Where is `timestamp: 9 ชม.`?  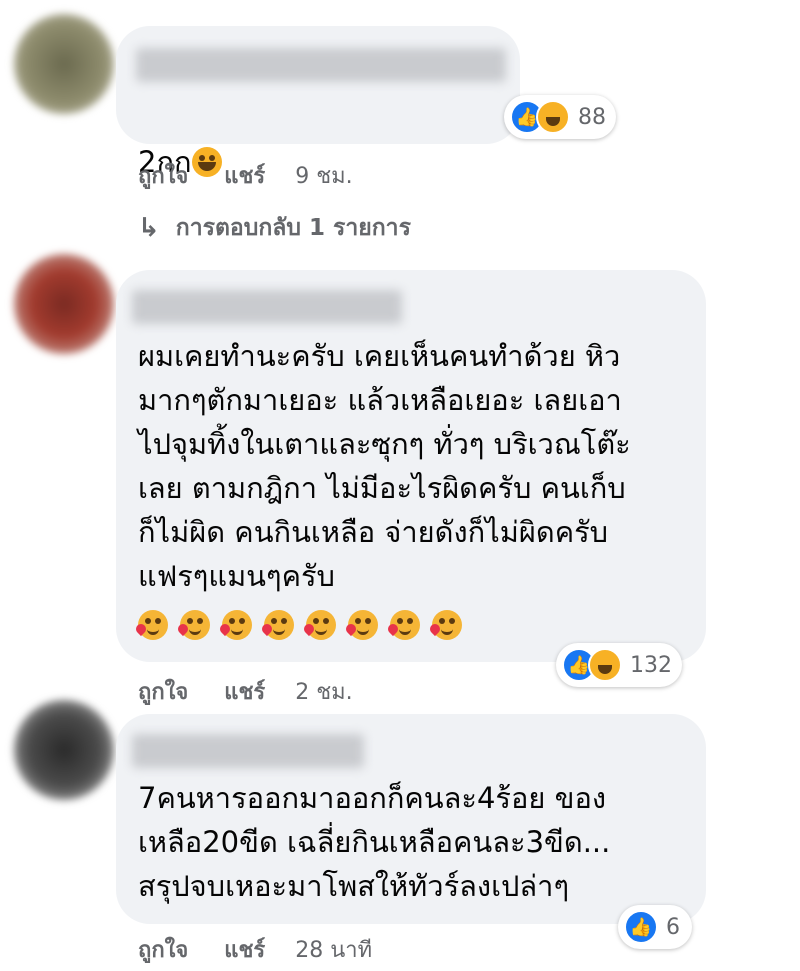
timestamp: 9 ชม. is located at coordinates (323, 175).